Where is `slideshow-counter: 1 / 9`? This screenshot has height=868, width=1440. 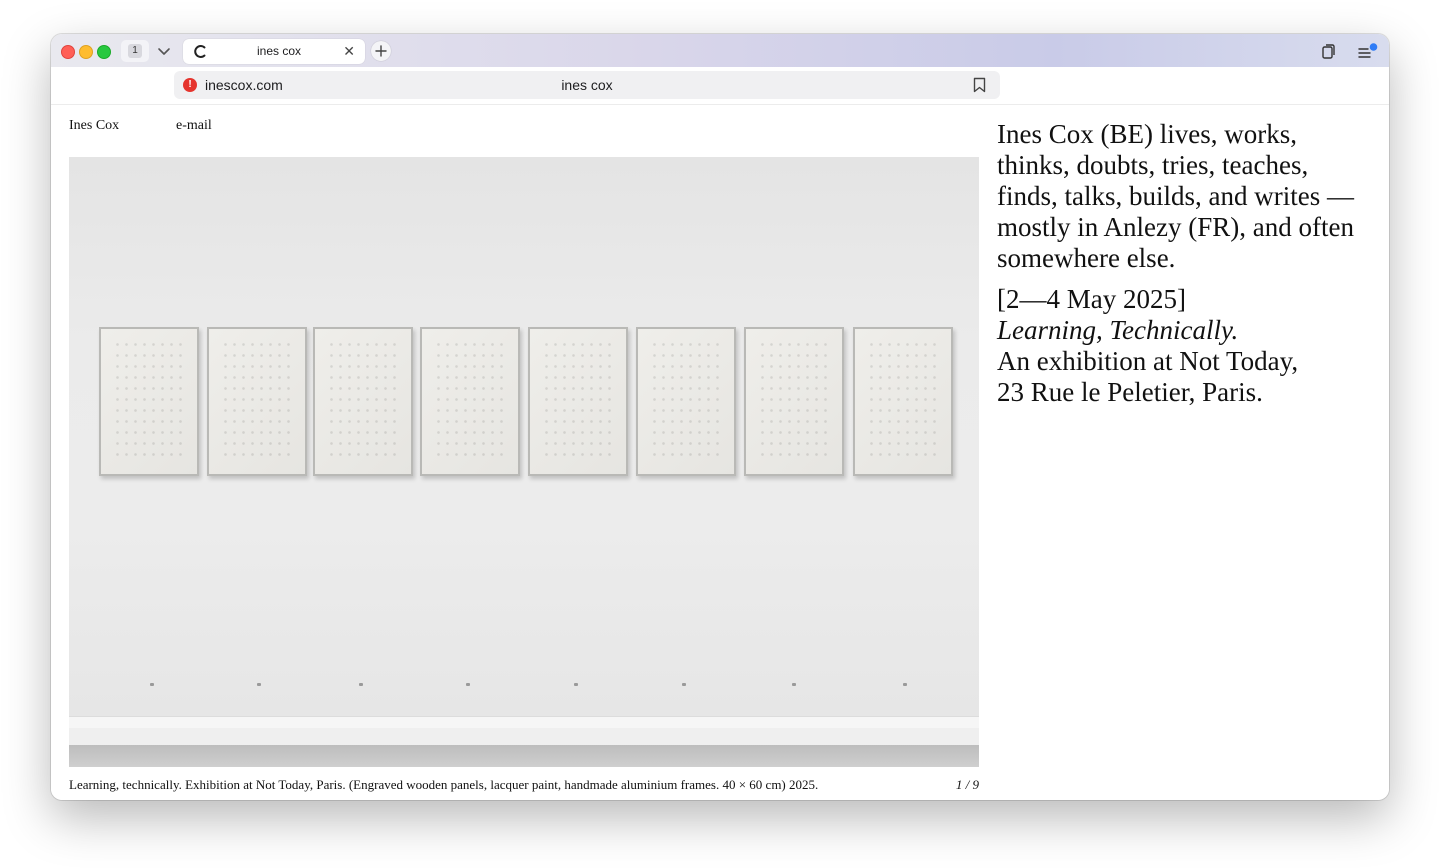 slideshow-counter: 1 / 9 is located at coordinates (967, 784).